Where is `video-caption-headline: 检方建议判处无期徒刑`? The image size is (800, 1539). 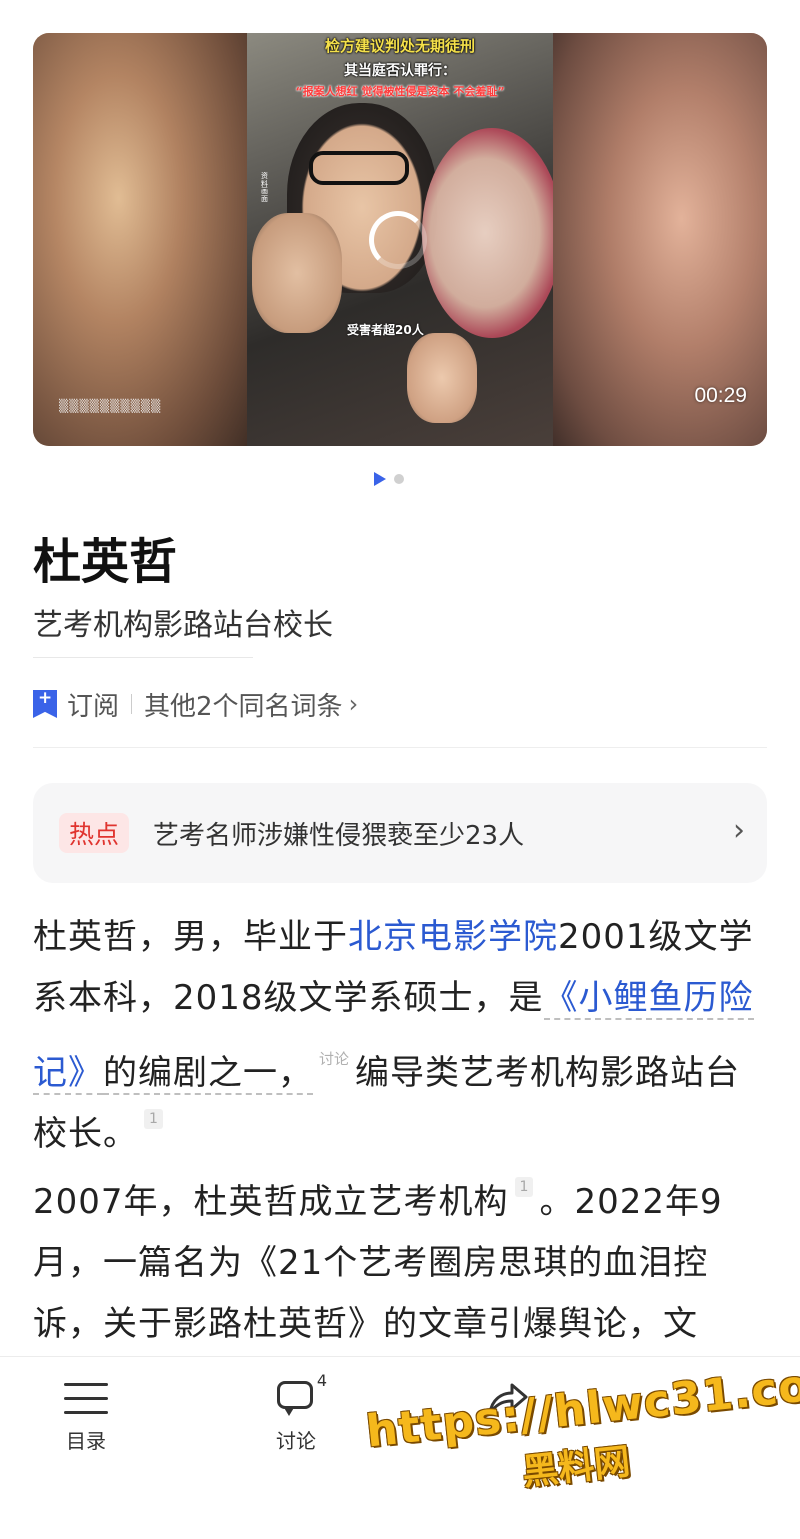
video-caption-headline: 检方建议判处无期徒刑 is located at coordinates (399, 46).